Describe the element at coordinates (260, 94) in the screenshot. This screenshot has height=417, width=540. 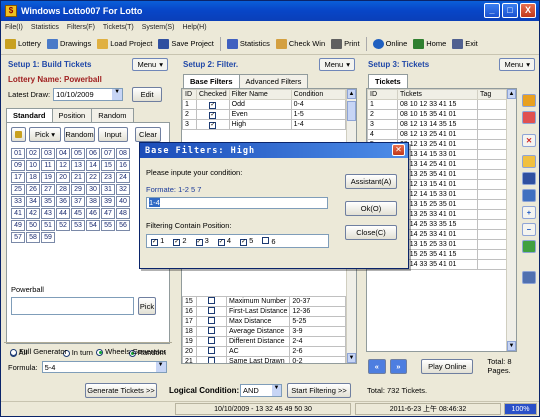
I see `col-filter-name: Filter Name` at that location.